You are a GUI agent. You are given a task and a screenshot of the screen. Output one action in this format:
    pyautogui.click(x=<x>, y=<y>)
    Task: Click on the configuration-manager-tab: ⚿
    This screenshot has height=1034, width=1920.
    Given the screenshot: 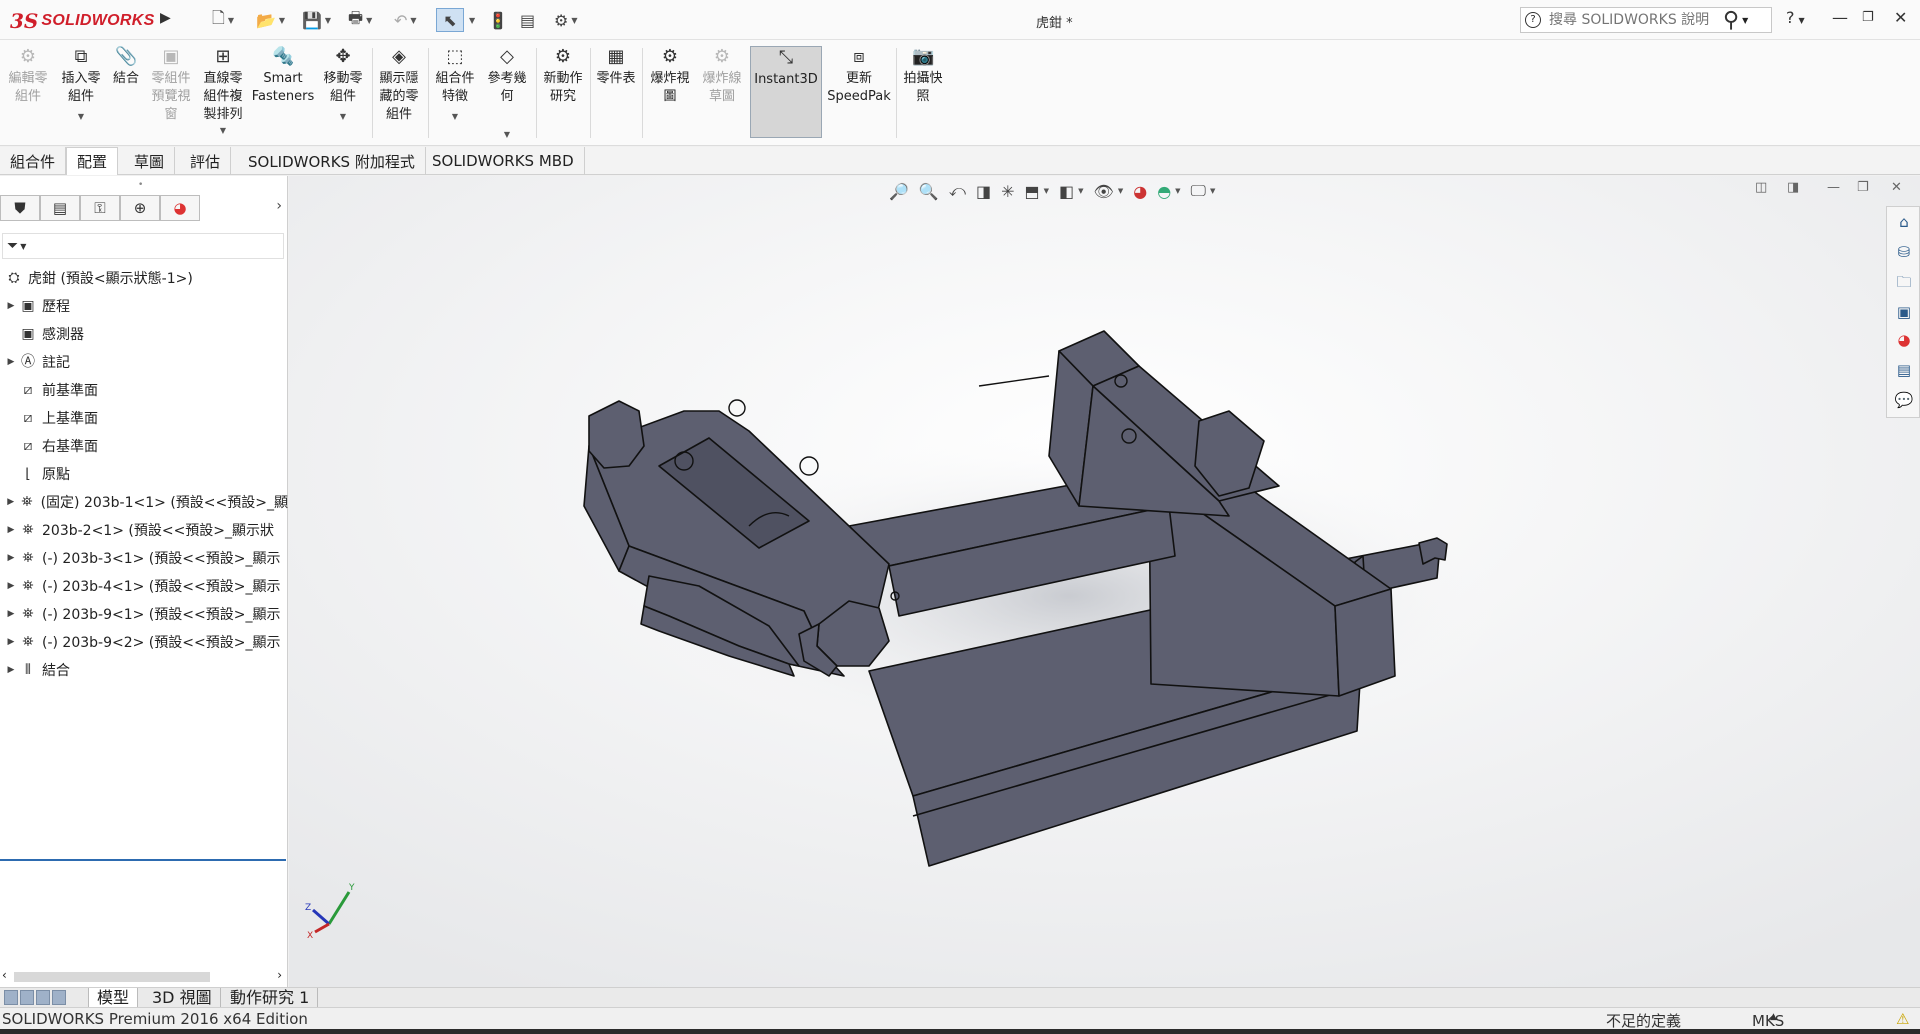 What is the action you would take?
    pyautogui.click(x=100, y=208)
    